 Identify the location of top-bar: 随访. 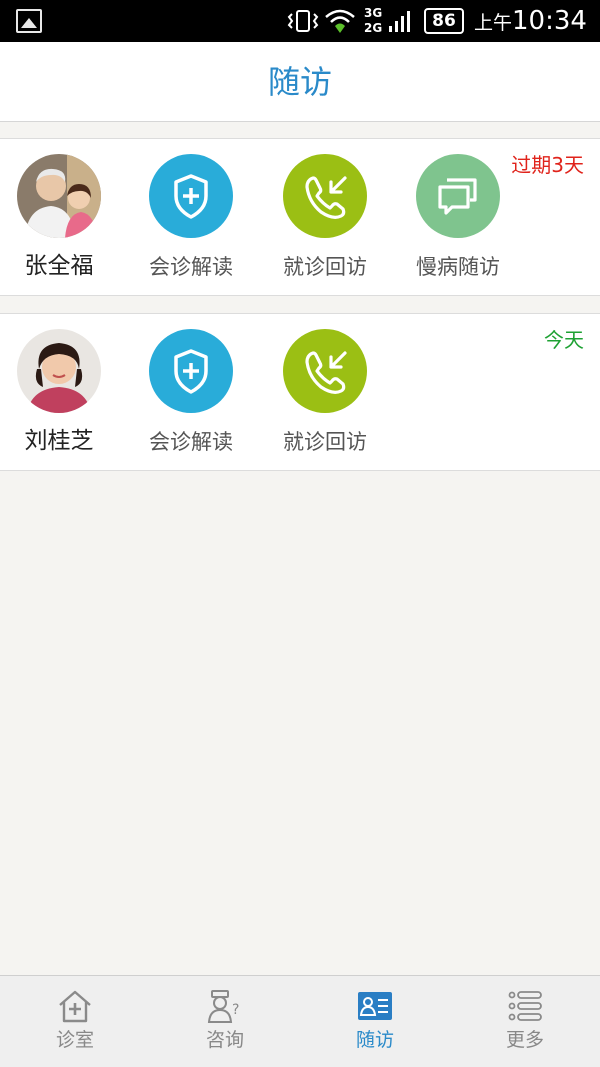
(300, 82).